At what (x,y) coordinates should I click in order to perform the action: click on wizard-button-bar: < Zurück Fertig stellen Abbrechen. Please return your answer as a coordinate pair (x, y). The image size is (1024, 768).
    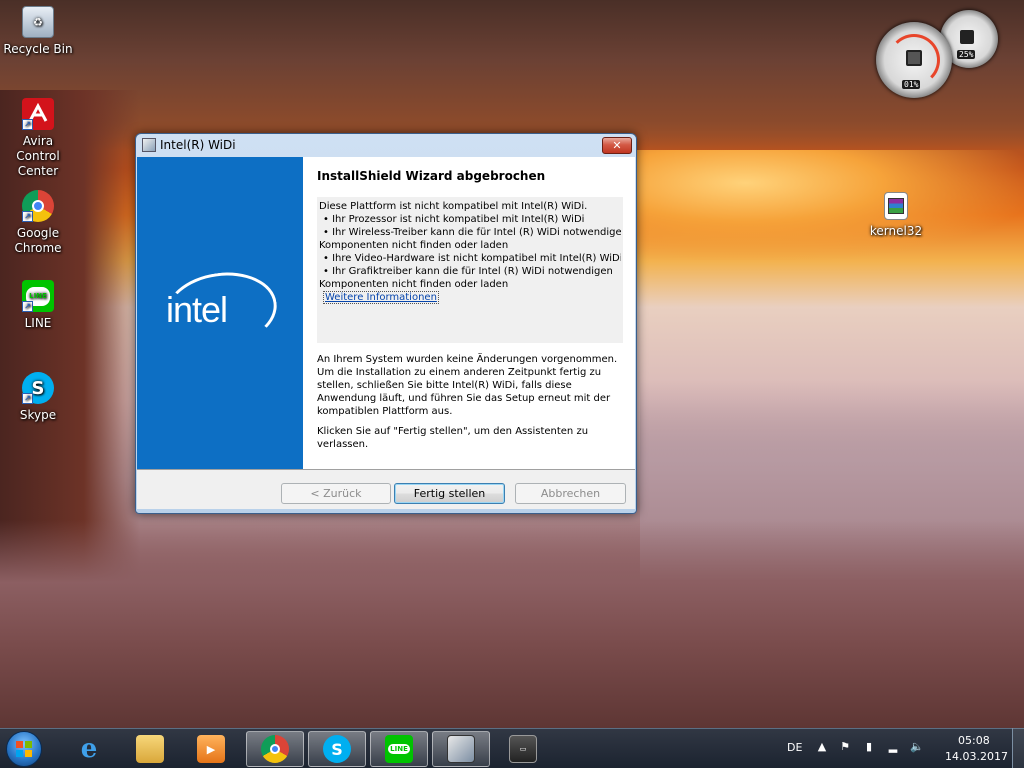
    Looking at the image, I should click on (386, 489).